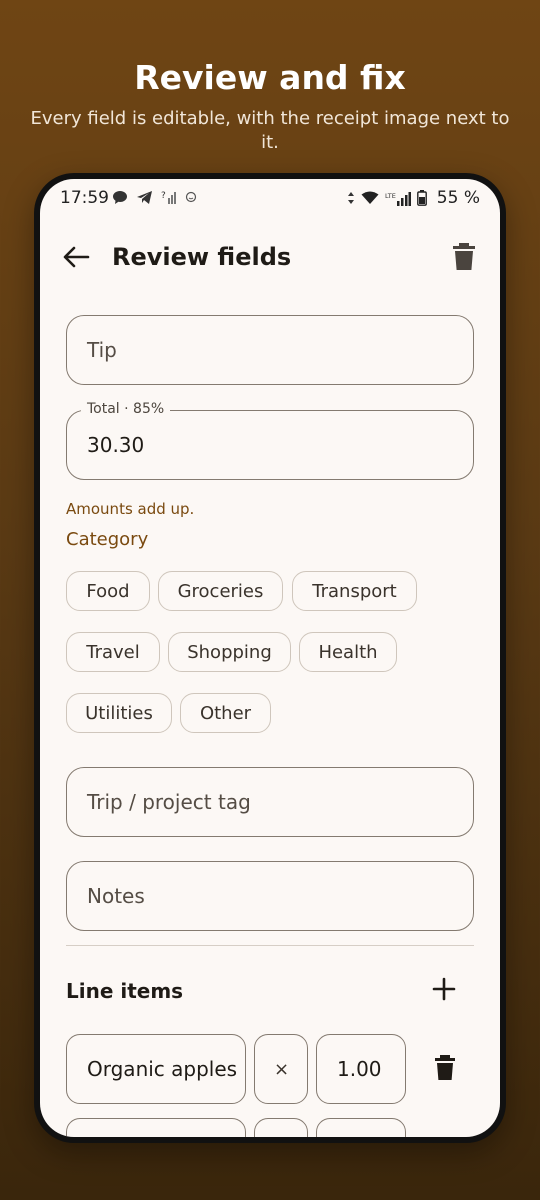 Image resolution: width=540 pixels, height=1200 pixels. Describe the element at coordinates (169, 802) in the screenshot. I see `trip-tag-placeholder: Trip / project tag` at that location.